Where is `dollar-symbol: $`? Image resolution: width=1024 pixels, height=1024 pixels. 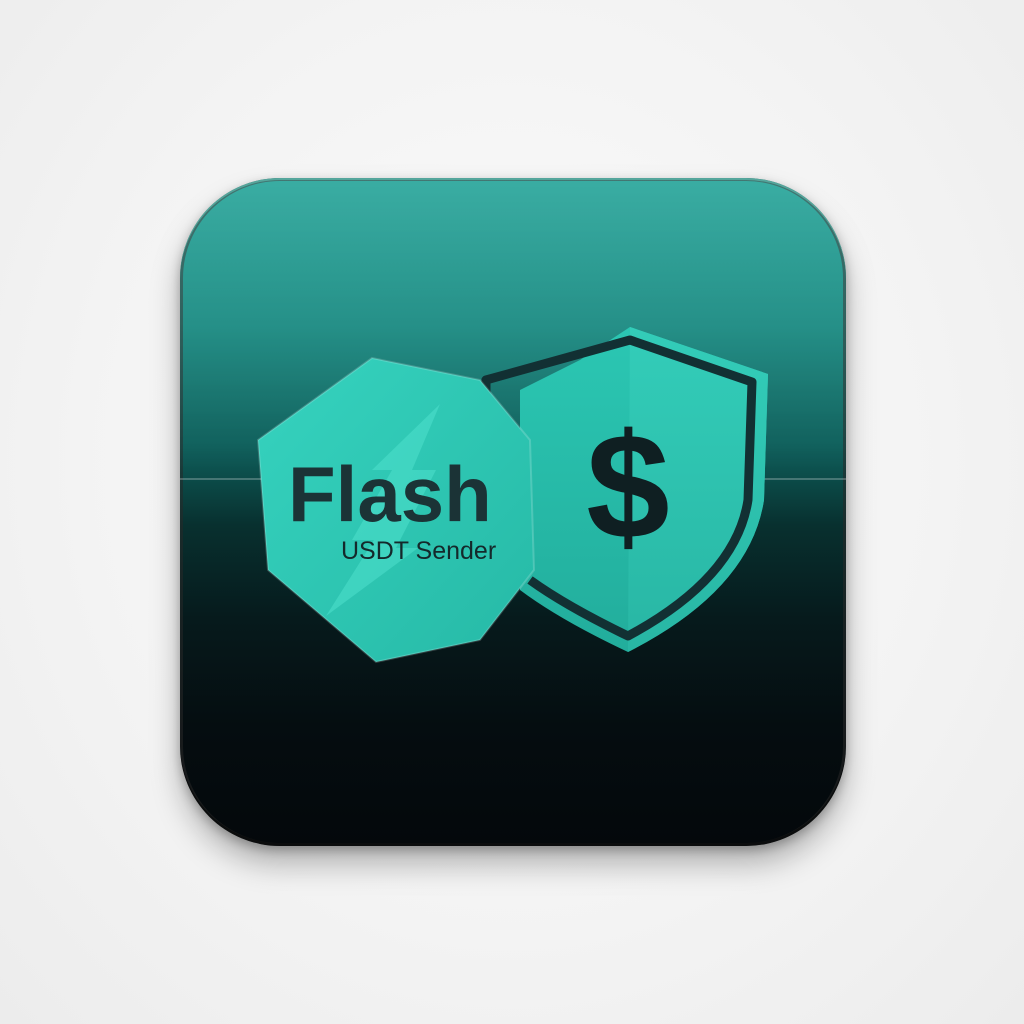
dollar-symbol: $ is located at coordinates (627, 486).